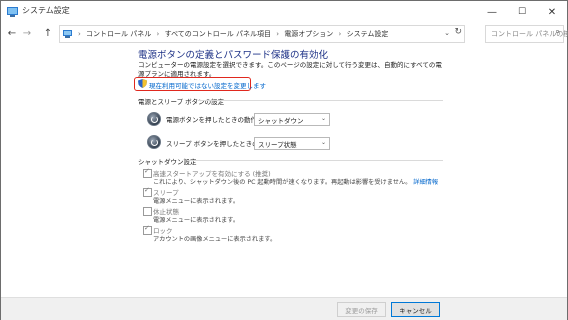 The image size is (568, 320). Describe the element at coordinates (284, 12) in the screenshot. I see `title-bar: システム設定 — ☐ ✕` at that location.